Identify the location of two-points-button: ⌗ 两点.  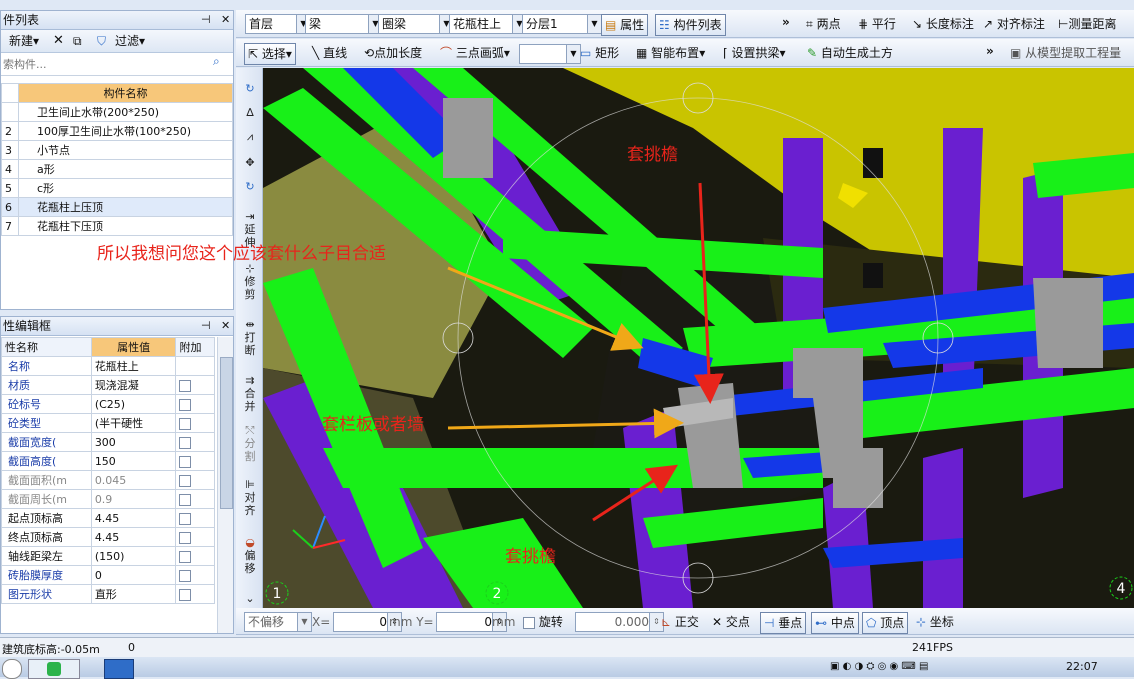
(823, 24).